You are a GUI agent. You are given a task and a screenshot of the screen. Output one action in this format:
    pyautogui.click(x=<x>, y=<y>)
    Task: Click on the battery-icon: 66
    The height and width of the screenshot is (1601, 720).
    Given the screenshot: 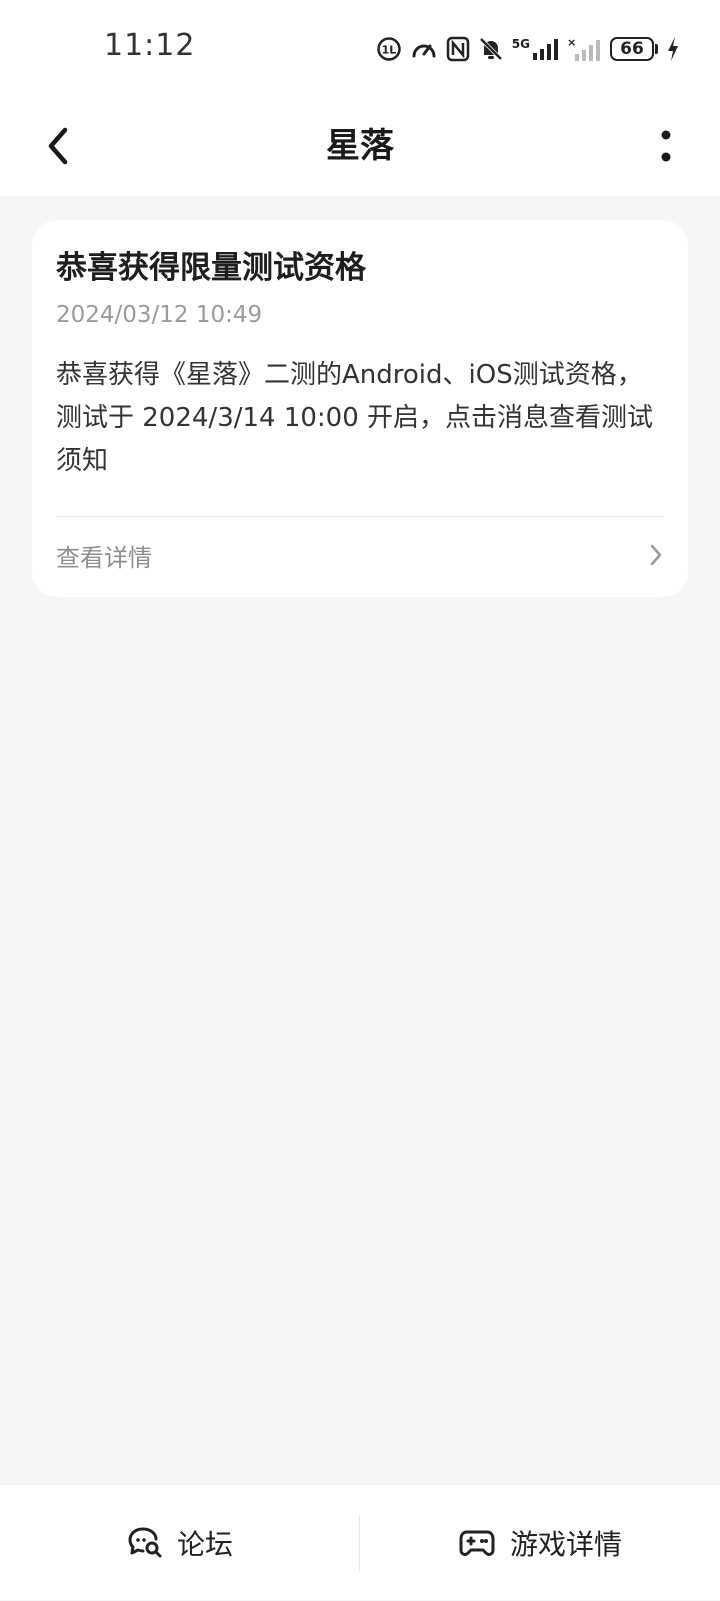 What is the action you would take?
    pyautogui.click(x=634, y=49)
    